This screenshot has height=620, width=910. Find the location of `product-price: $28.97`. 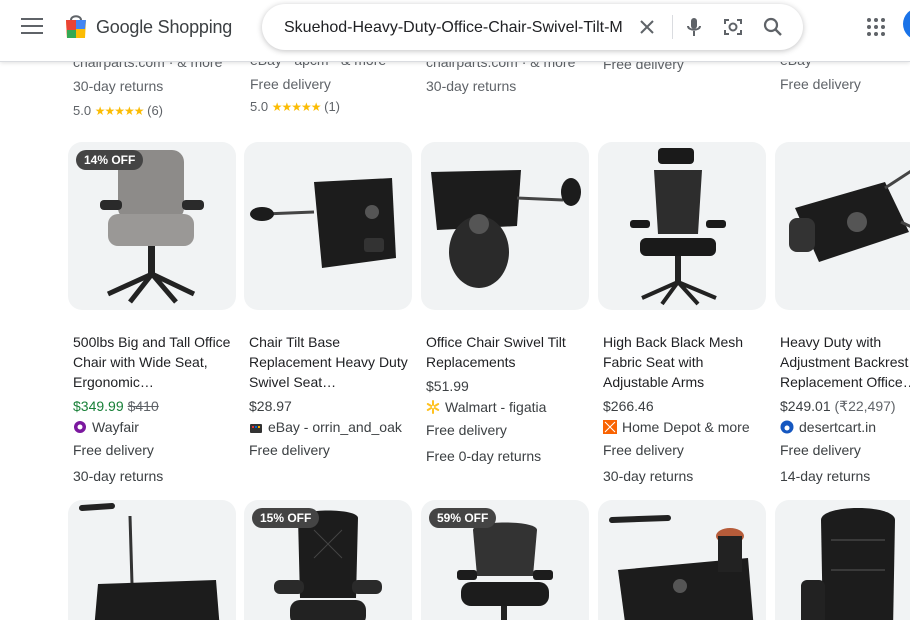

product-price: $28.97 is located at coordinates (270, 406).